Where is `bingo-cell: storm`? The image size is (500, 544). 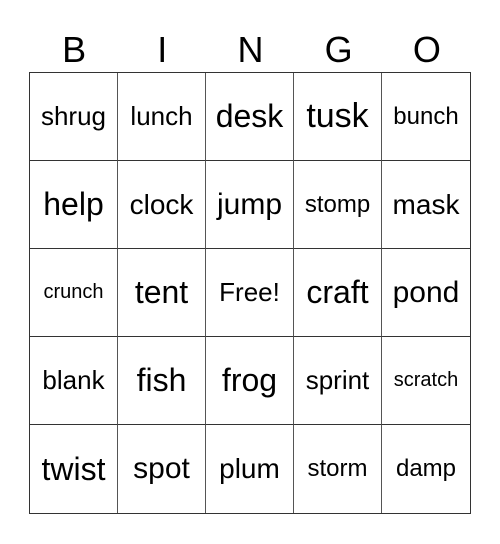
bingo-cell: storm is located at coordinates (338, 469).